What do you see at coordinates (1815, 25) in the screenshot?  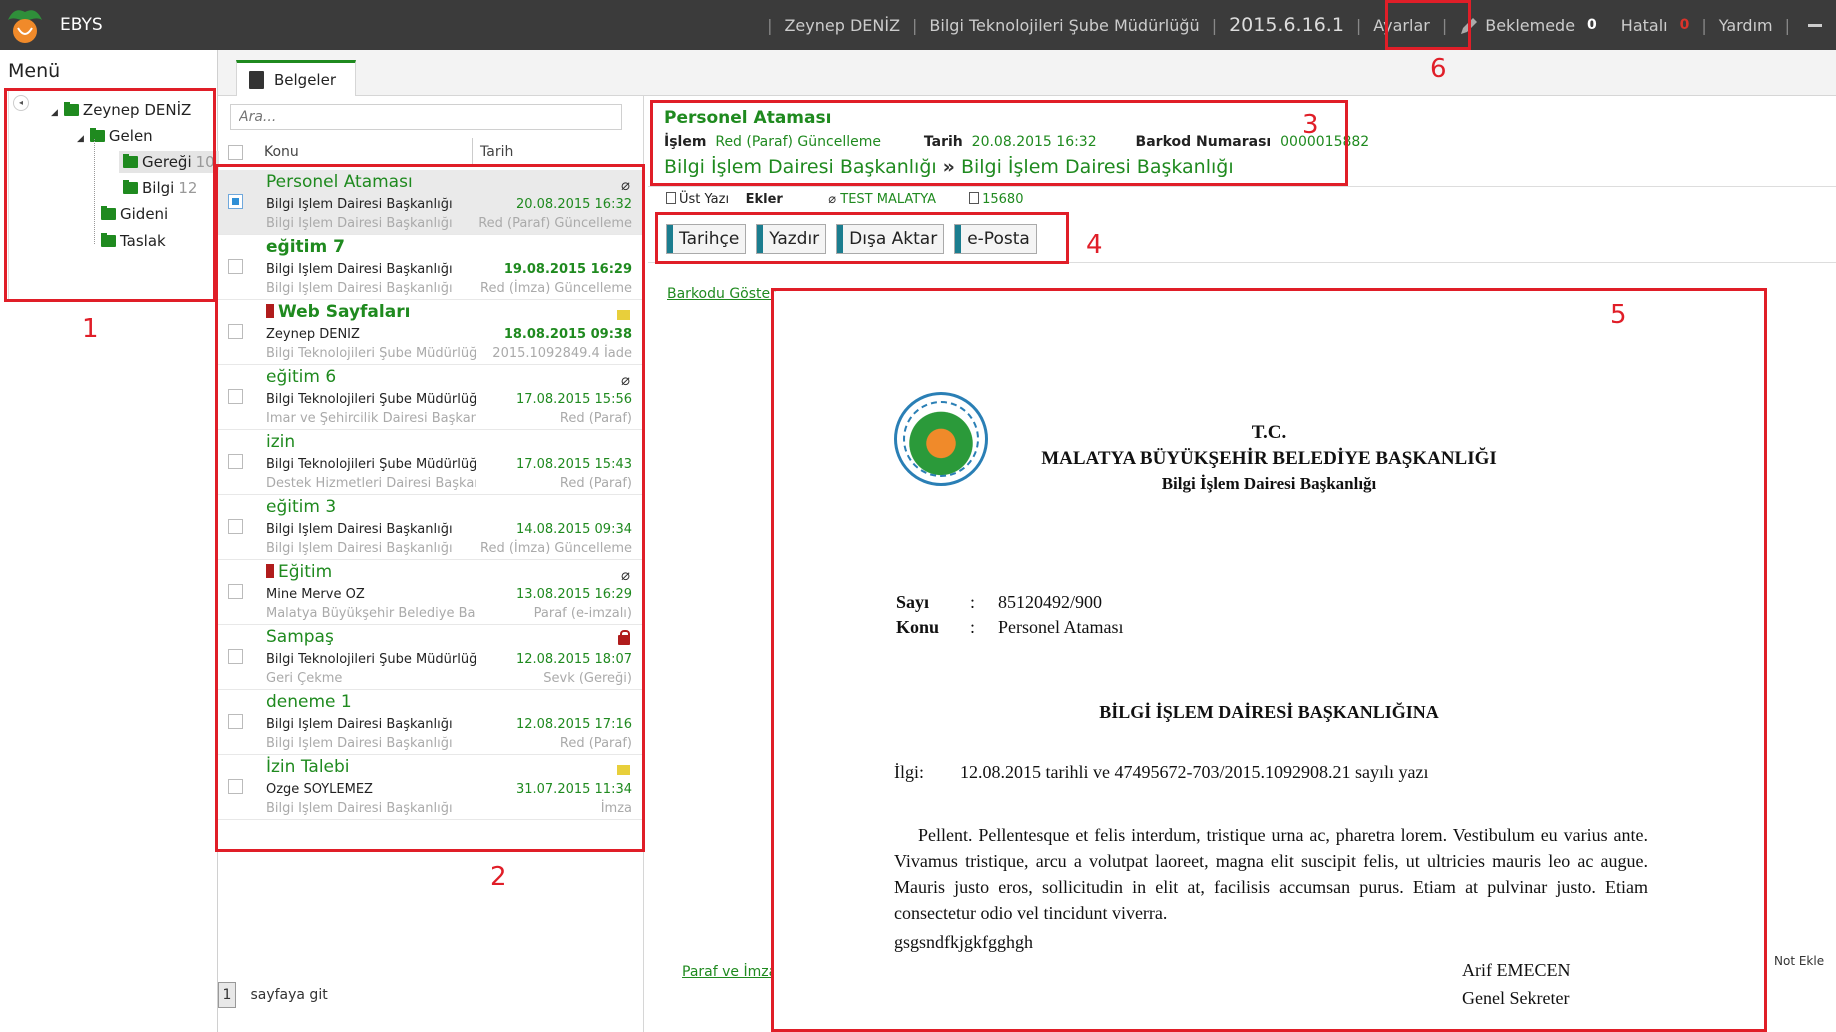 I see `minimize-icon` at bounding box center [1815, 25].